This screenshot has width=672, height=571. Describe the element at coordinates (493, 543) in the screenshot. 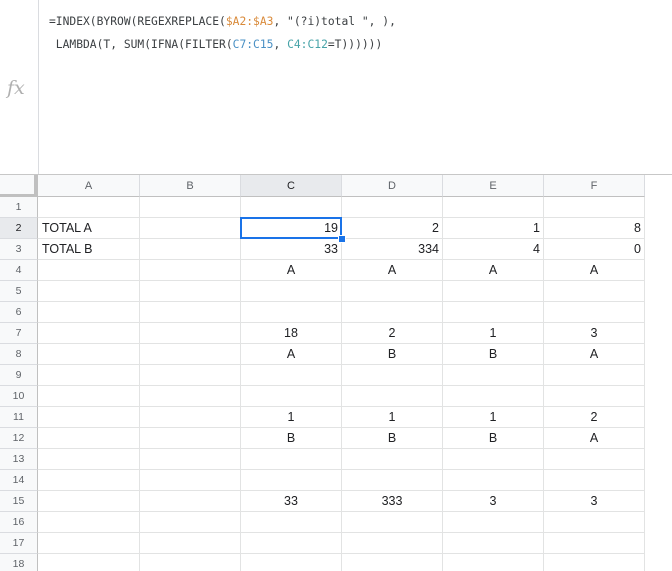

I see `cell-e17` at that location.